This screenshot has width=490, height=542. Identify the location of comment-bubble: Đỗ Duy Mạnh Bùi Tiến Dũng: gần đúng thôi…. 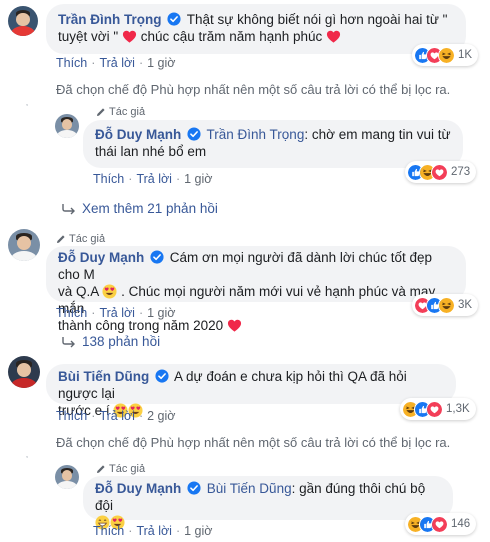
(268, 498).